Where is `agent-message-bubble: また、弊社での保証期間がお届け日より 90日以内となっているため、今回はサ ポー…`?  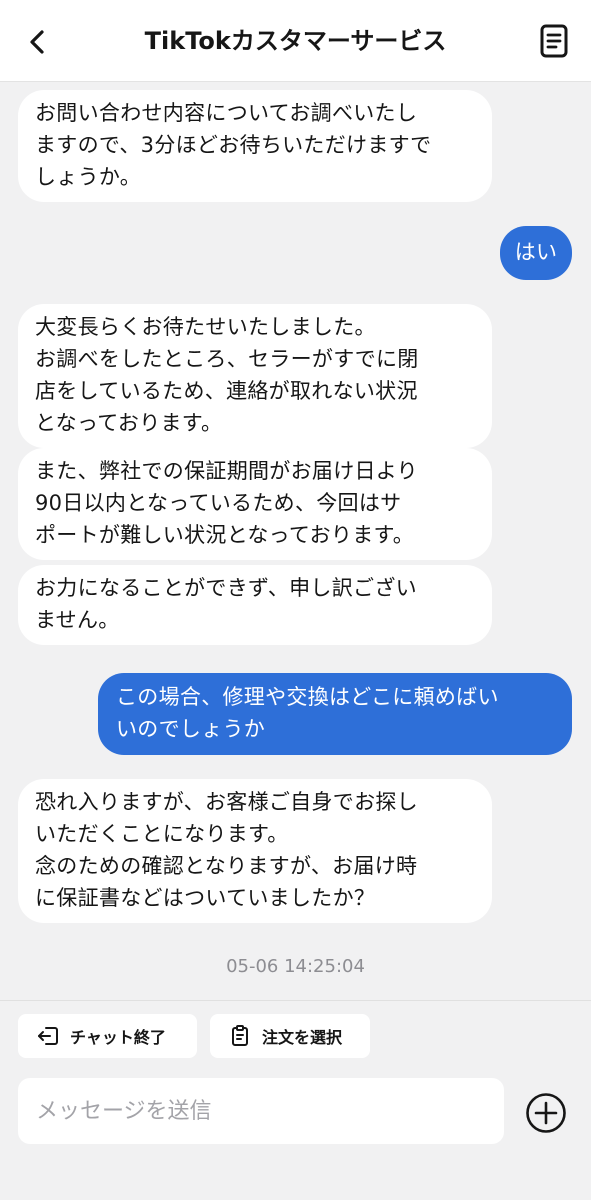 agent-message-bubble: また、弊社での保証期間がお届け日より 90日以内となっているため、今回はサ ポー… is located at coordinates (255, 504).